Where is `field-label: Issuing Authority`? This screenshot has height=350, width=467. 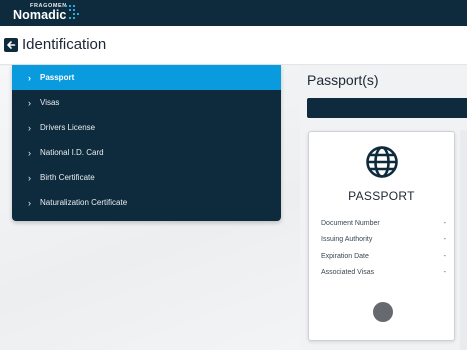 field-label: Issuing Authority is located at coordinates (347, 239).